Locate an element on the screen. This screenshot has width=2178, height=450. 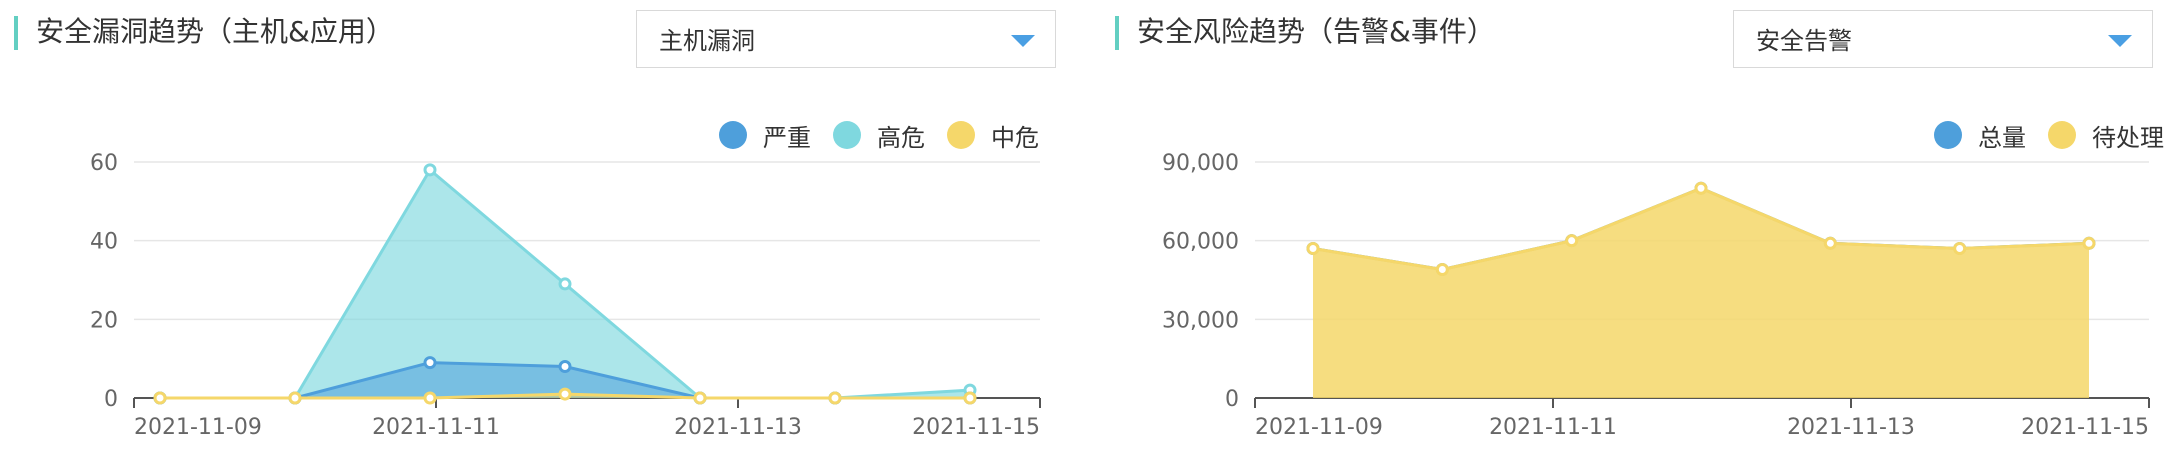
y-tick-label: 20 is located at coordinates (104, 320).